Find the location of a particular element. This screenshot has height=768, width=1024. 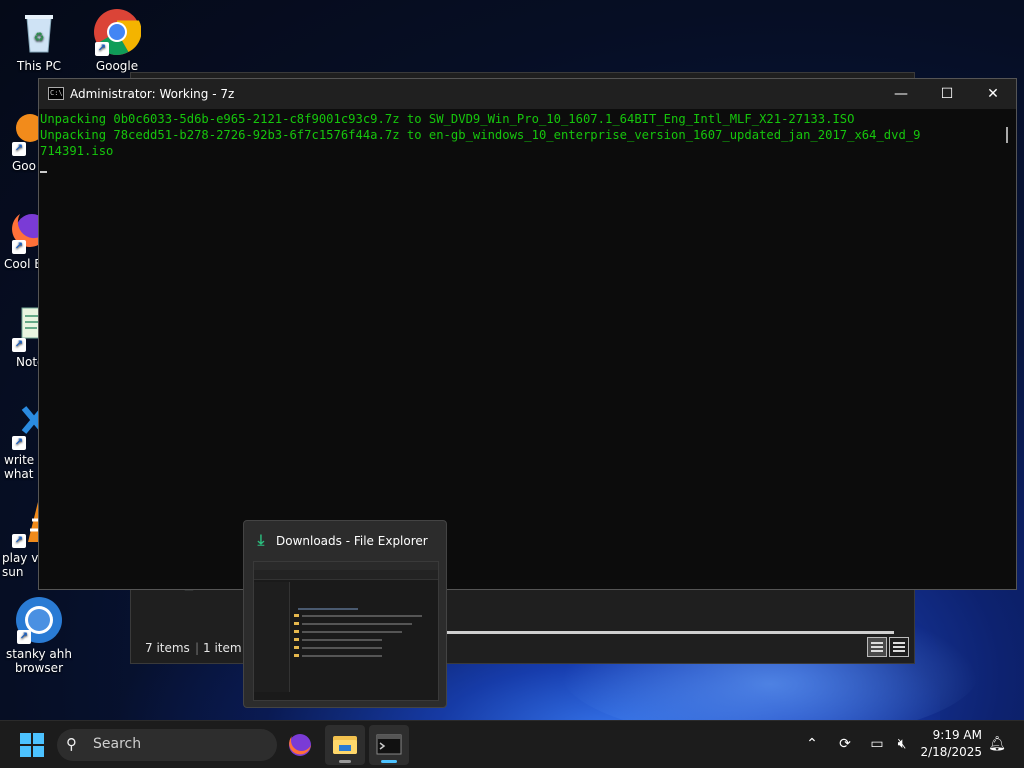

output-line: 714391.iso is located at coordinates (77, 151).